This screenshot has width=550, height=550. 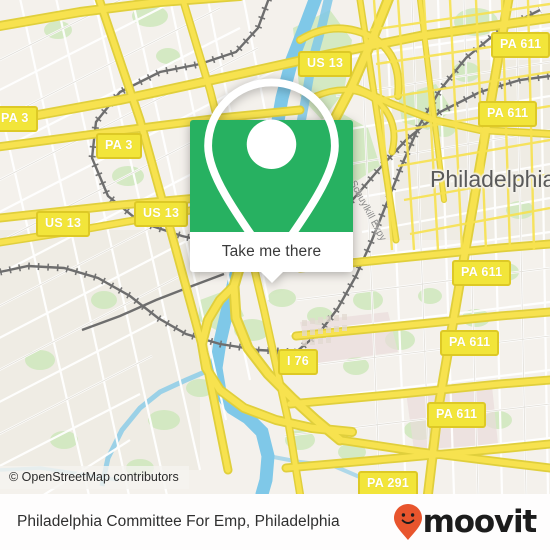 I want to click on popup-pointer-tail, so click(x=271, y=277).